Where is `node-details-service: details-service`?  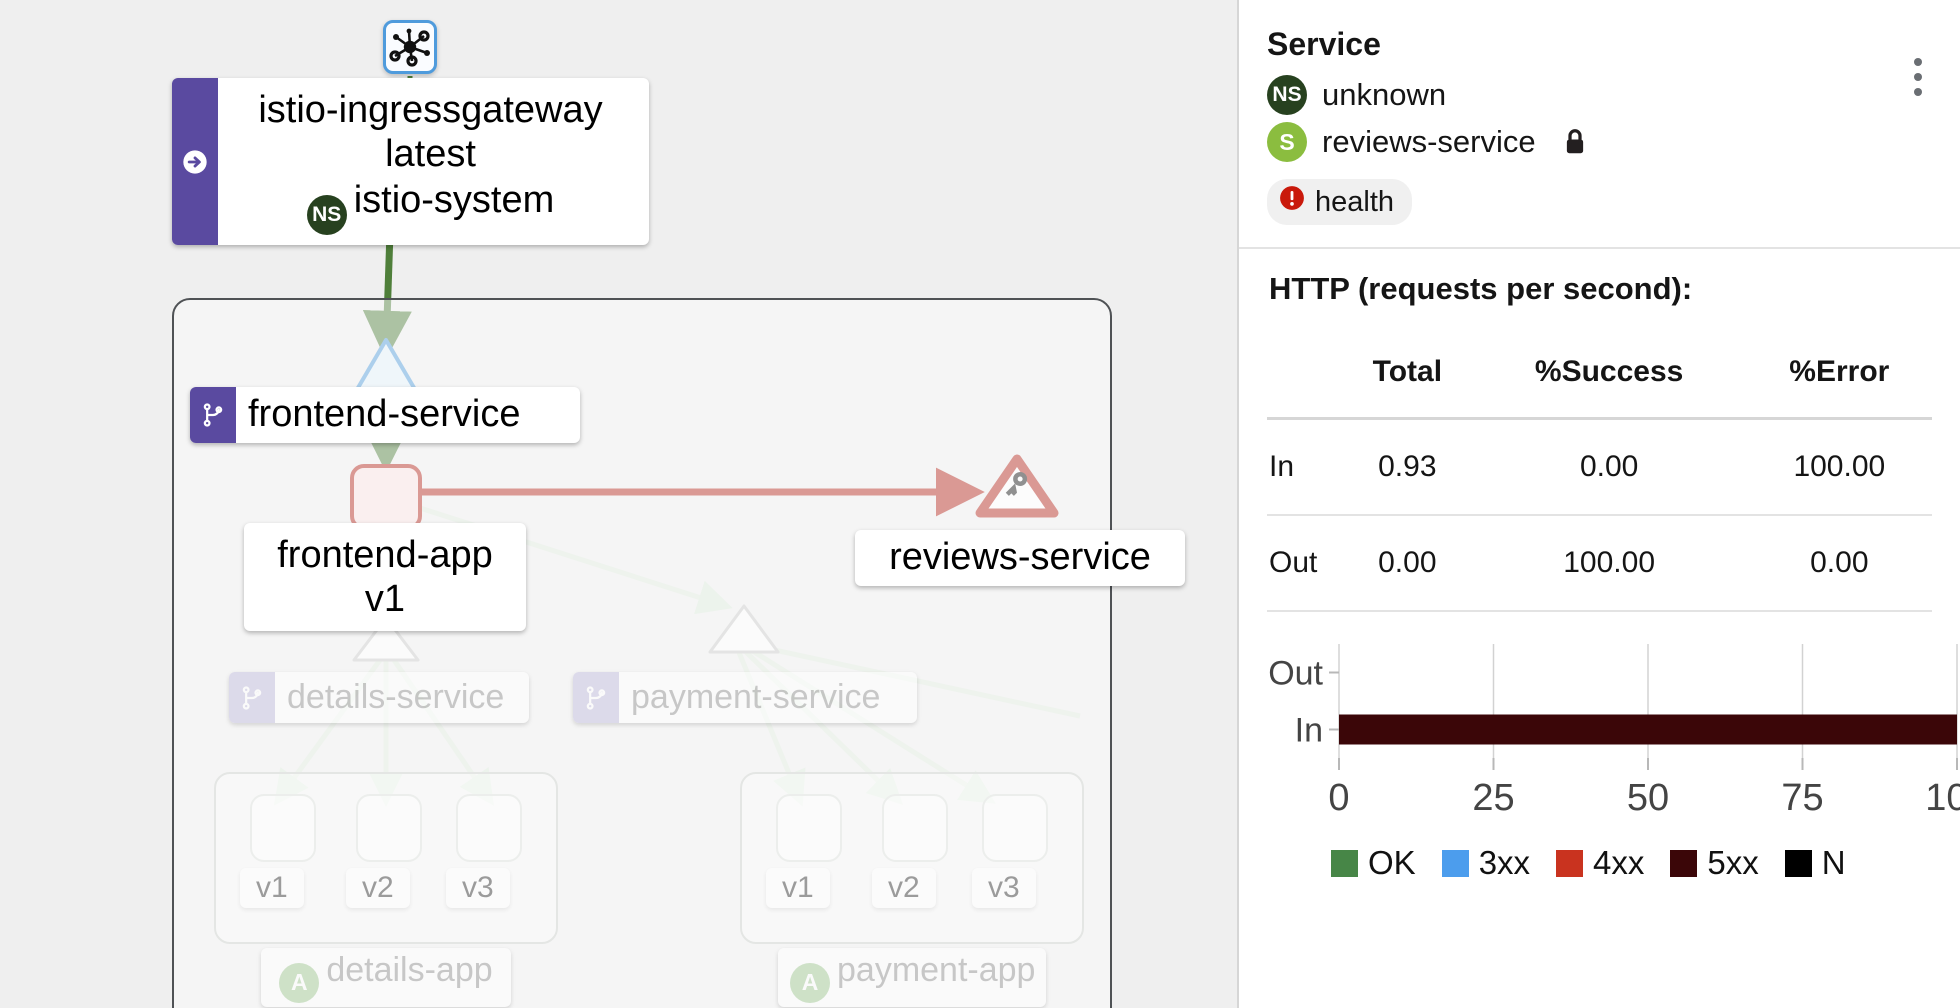 node-details-service: details-service is located at coordinates (379, 698).